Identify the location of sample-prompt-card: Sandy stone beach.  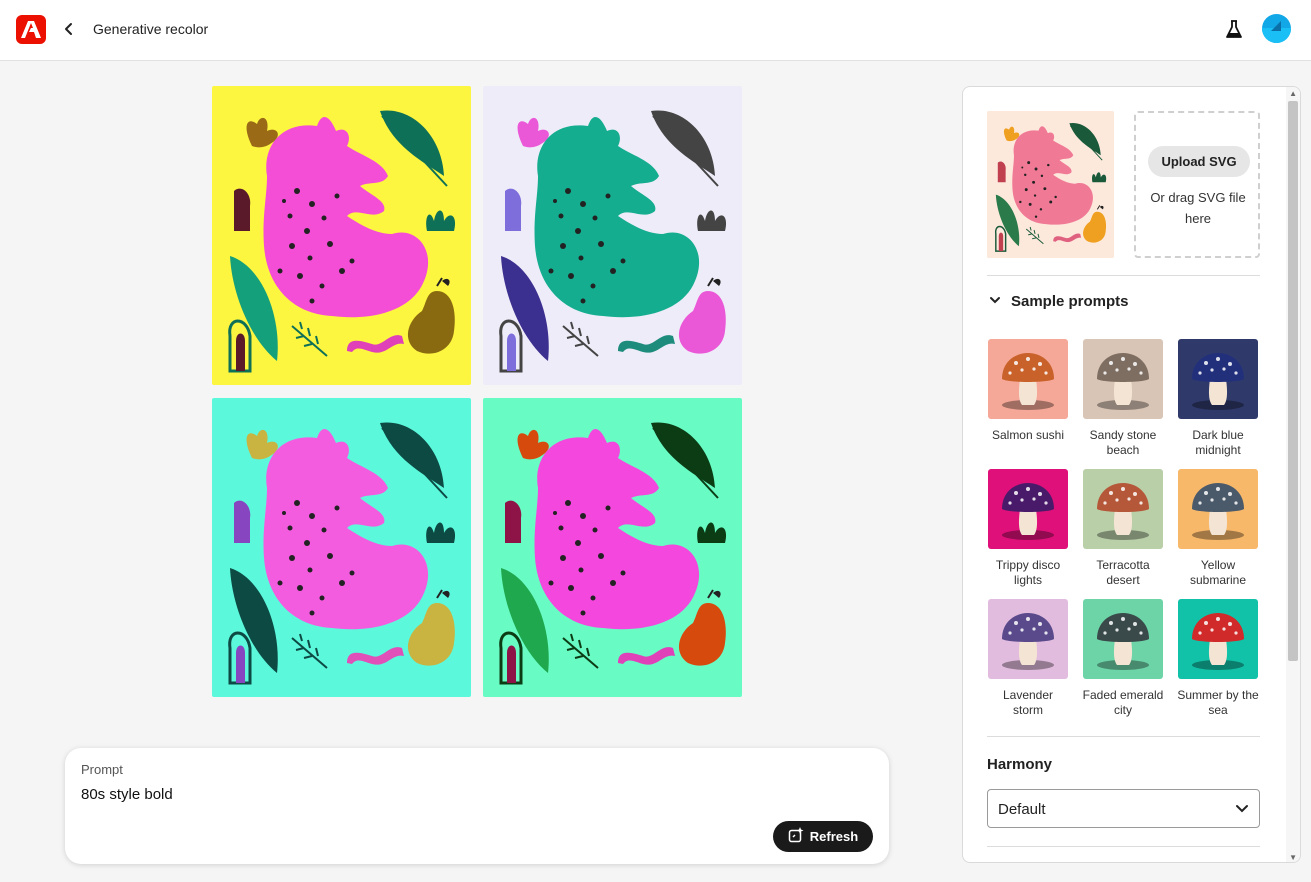
(1123, 398).